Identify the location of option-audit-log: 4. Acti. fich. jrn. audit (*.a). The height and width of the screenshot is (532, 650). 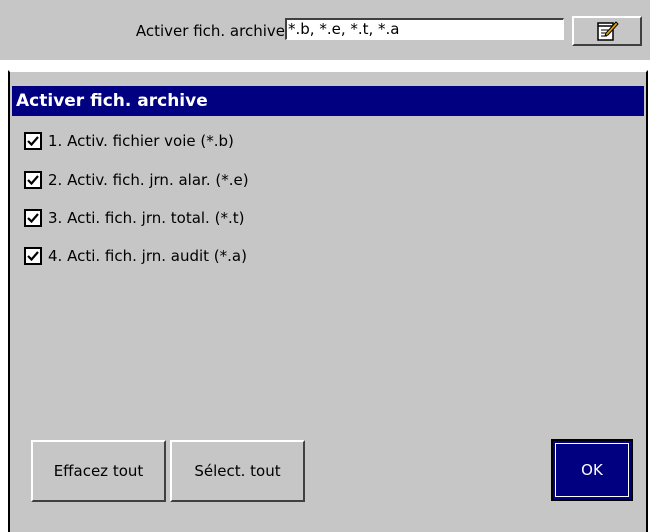
(135, 256).